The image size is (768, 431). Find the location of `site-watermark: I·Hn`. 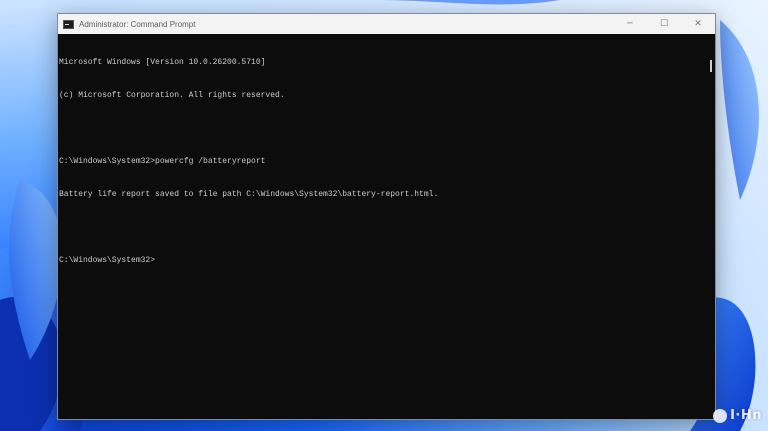

site-watermark: I·Hn is located at coordinates (737, 415).